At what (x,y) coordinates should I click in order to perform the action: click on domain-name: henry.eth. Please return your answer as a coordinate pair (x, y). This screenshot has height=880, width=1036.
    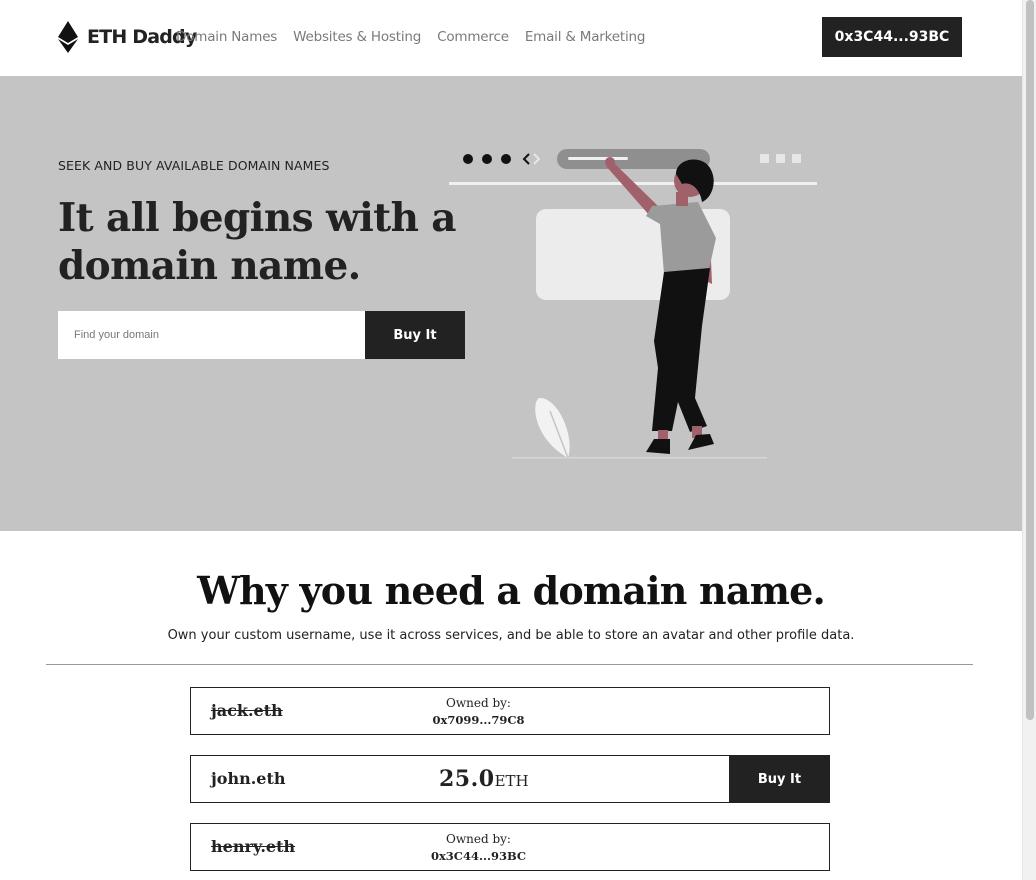
    Looking at the image, I should click on (253, 846).